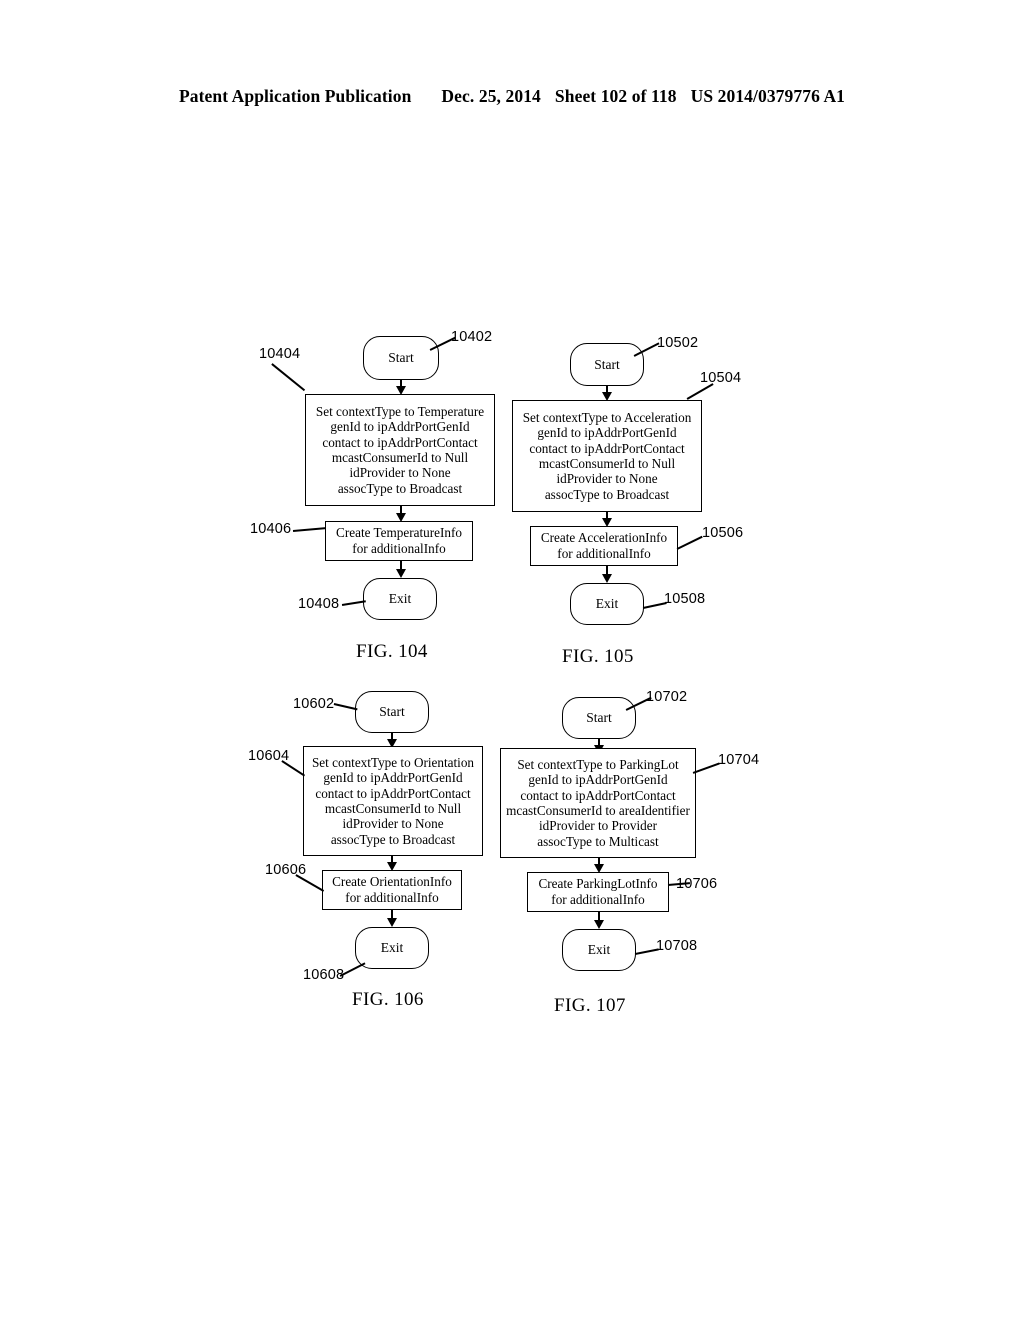 The height and width of the screenshot is (1320, 1024). I want to click on fig104-exit-node: Exit, so click(400, 599).